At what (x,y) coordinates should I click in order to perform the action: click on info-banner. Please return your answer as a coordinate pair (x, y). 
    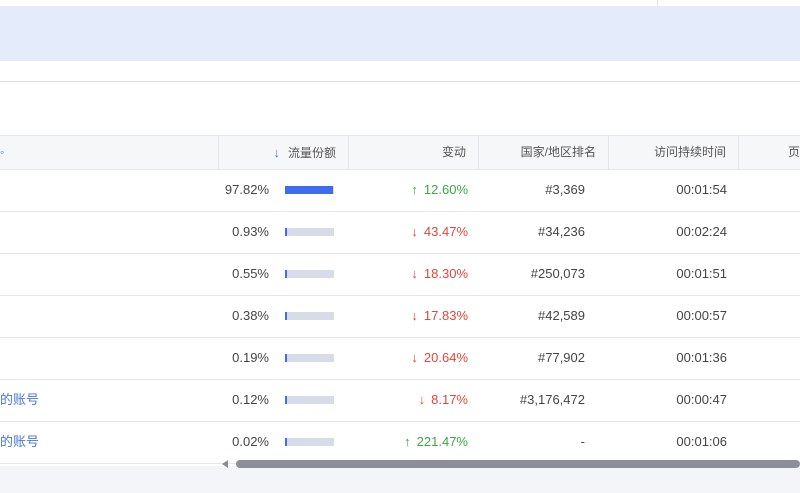
    Looking at the image, I should click on (400, 33).